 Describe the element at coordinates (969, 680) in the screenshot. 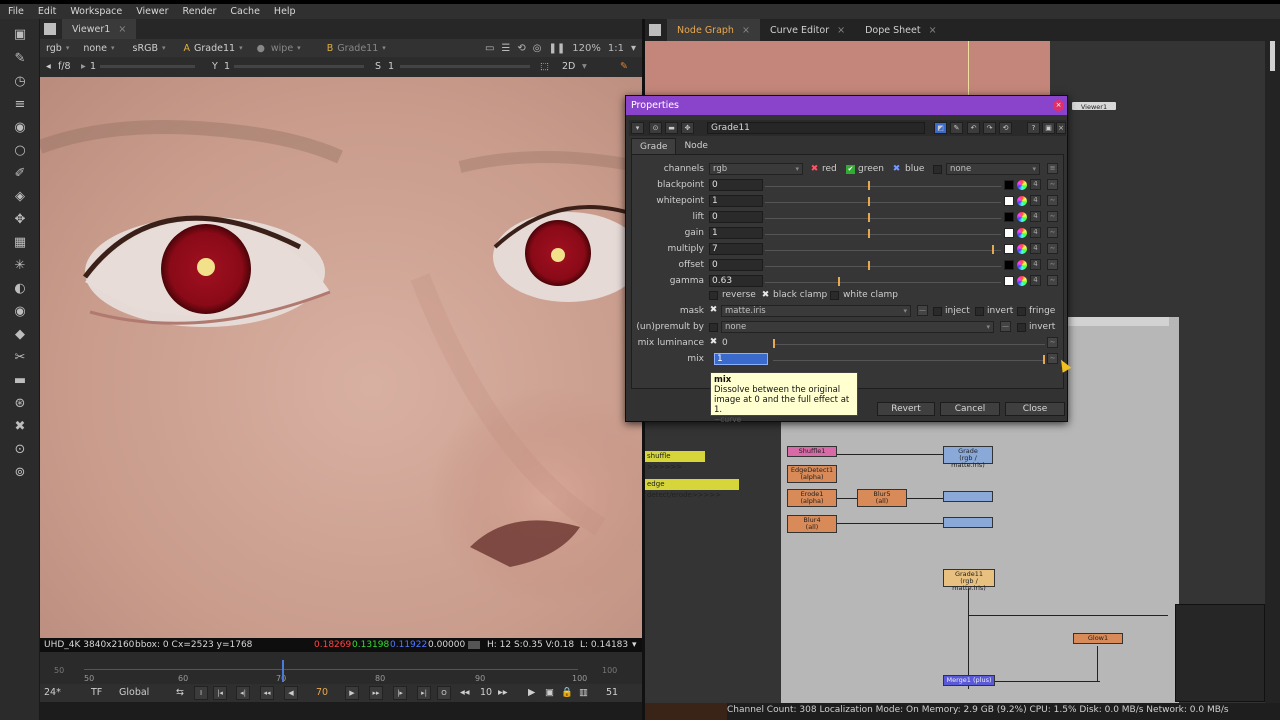

I see `merge1-node: Merge1 (plus)` at that location.